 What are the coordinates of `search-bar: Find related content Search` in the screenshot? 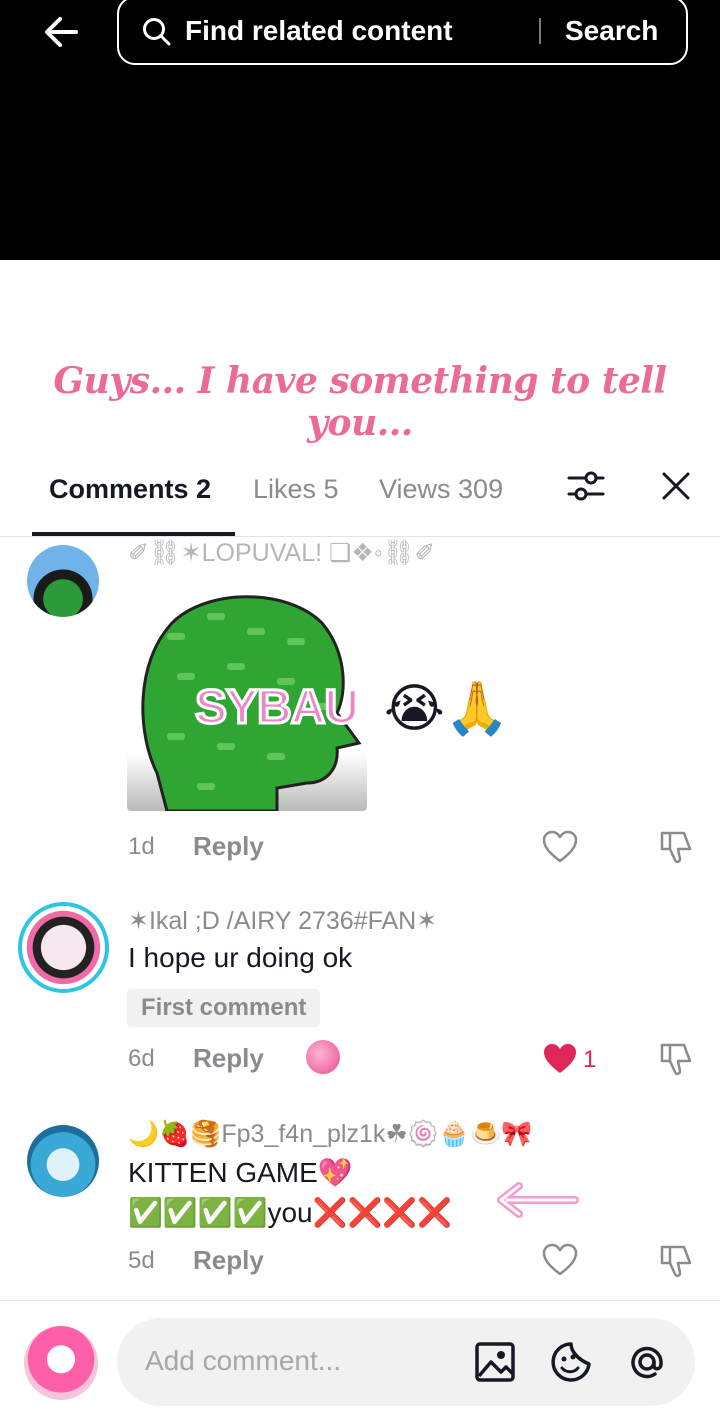 It's located at (402, 32).